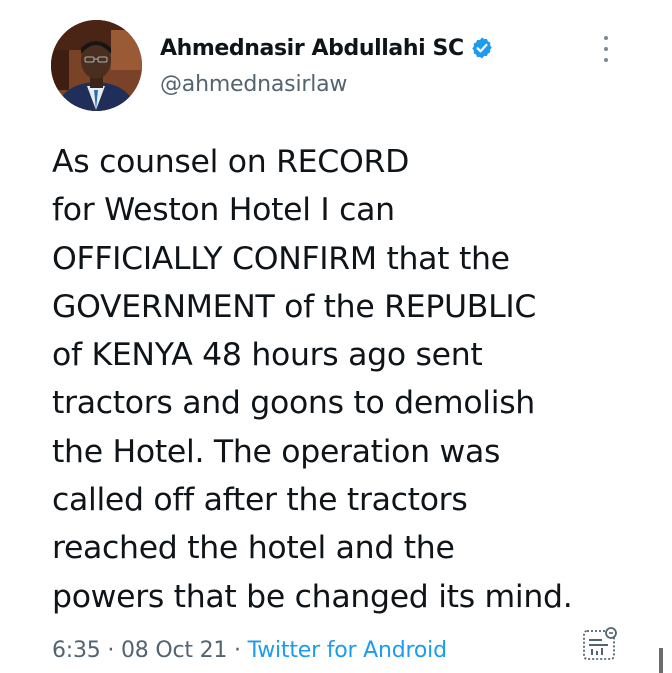 This screenshot has width=672, height=673. Describe the element at coordinates (312, 48) in the screenshot. I see `author-name: Ahmednasir Abdullahi SC` at that location.